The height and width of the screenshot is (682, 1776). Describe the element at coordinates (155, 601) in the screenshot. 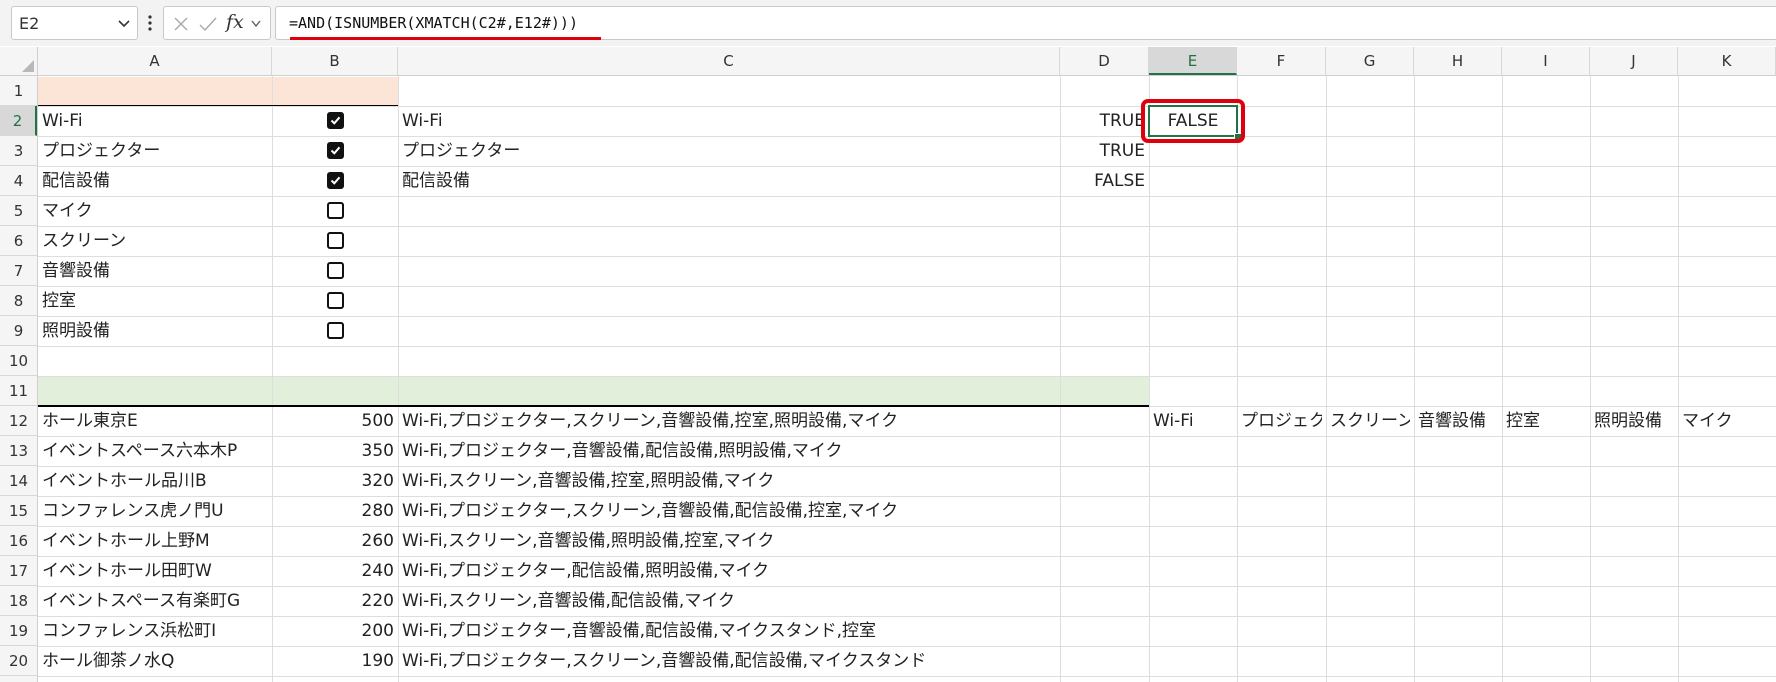

I see `table-cell-venue: イベントスペース有楽町G` at that location.